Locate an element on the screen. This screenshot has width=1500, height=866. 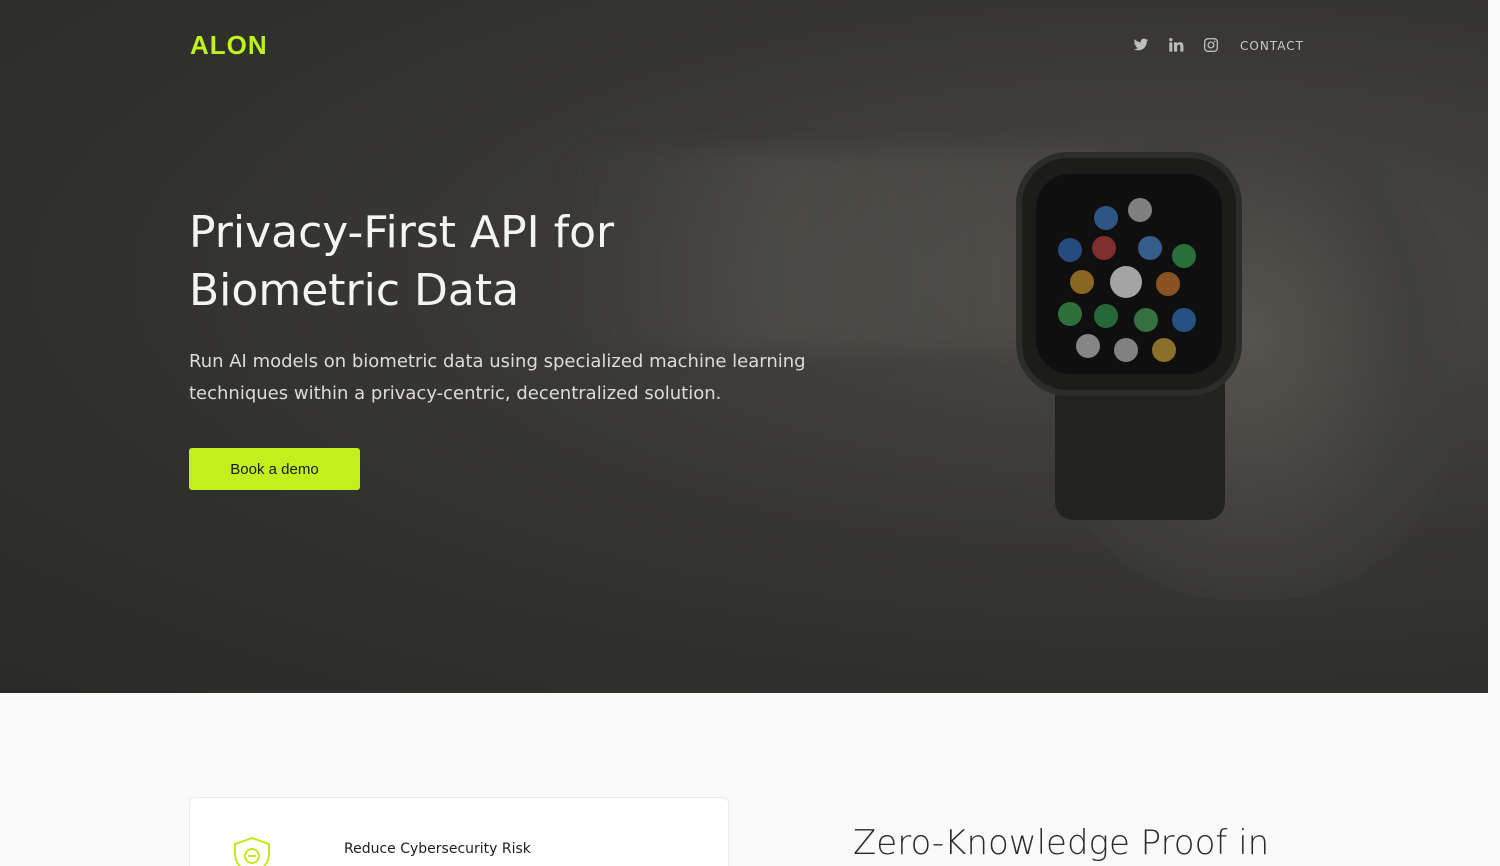
watch-clock-icon is located at coordinates (1126, 282).